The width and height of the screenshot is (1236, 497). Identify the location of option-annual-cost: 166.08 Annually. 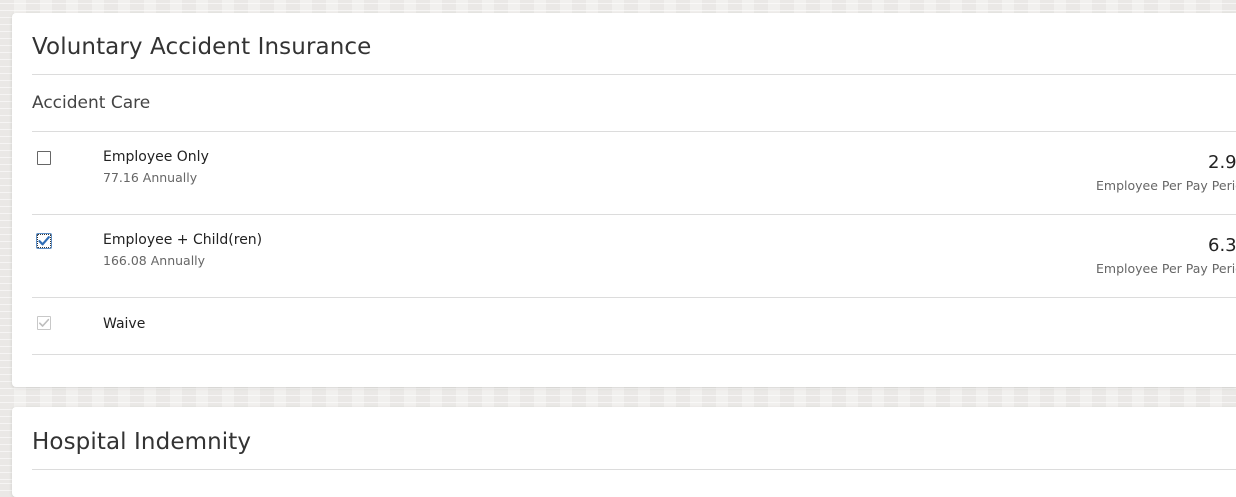
(154, 260).